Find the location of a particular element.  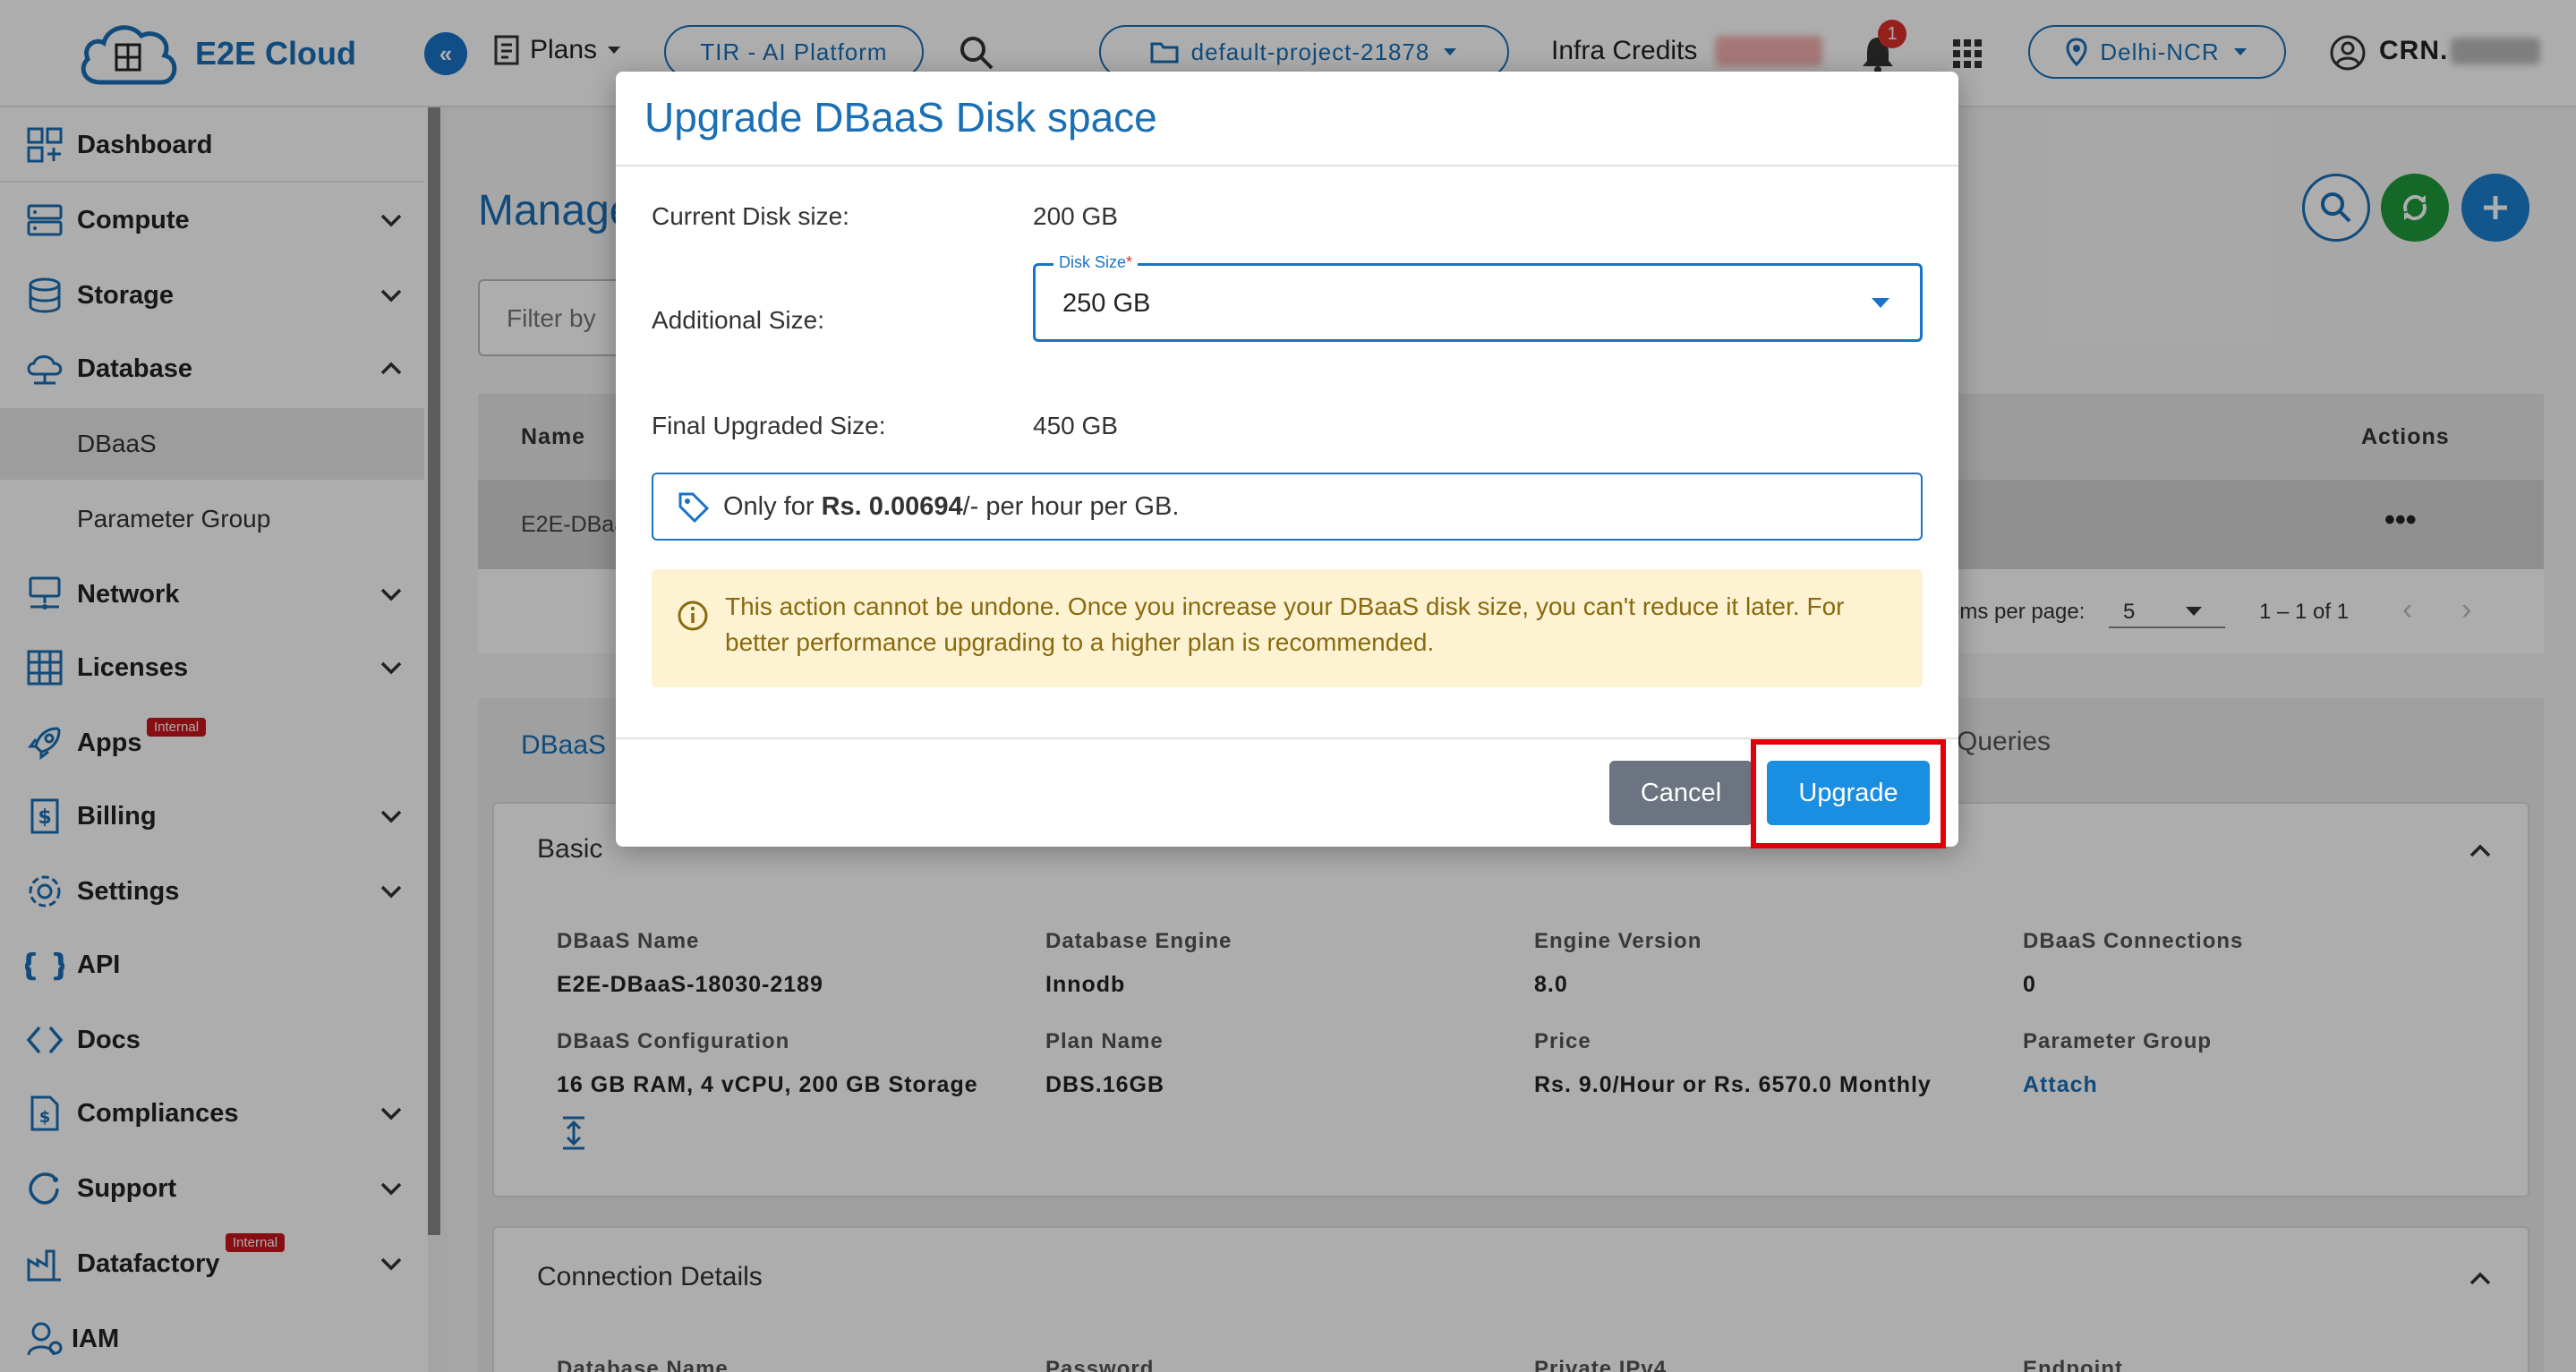

price-amount: Rs. 0.00694 is located at coordinates (892, 506).